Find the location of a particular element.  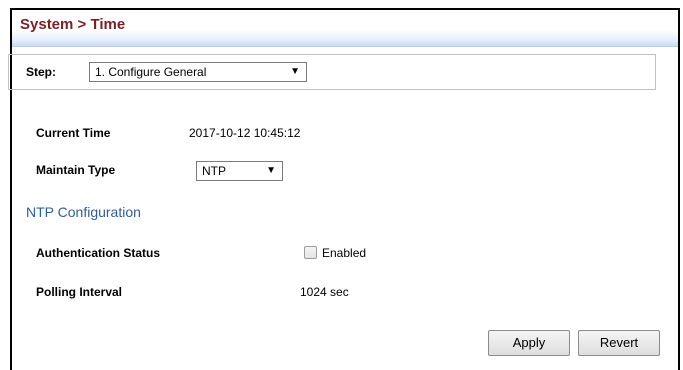

auth-enabled-label: Enabled is located at coordinates (344, 253).